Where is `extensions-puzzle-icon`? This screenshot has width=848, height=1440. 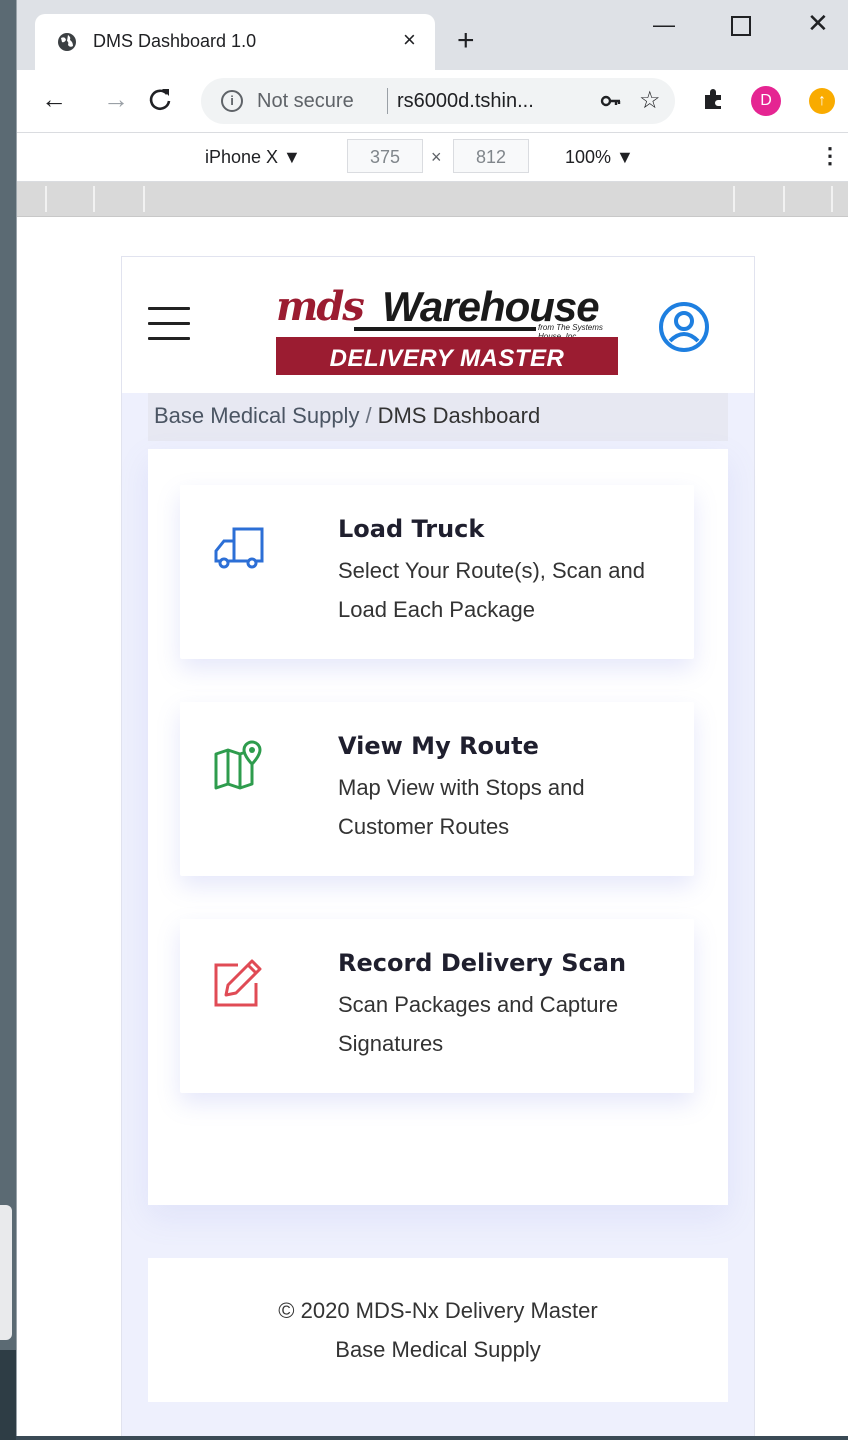
extensions-puzzle-icon is located at coordinates (714, 99).